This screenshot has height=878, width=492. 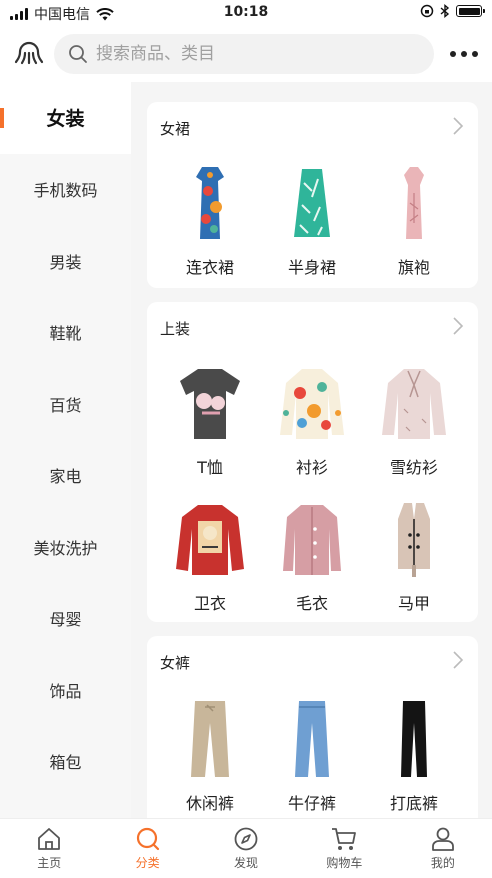 I want to click on casual-pants-icon, so click(x=210, y=739).